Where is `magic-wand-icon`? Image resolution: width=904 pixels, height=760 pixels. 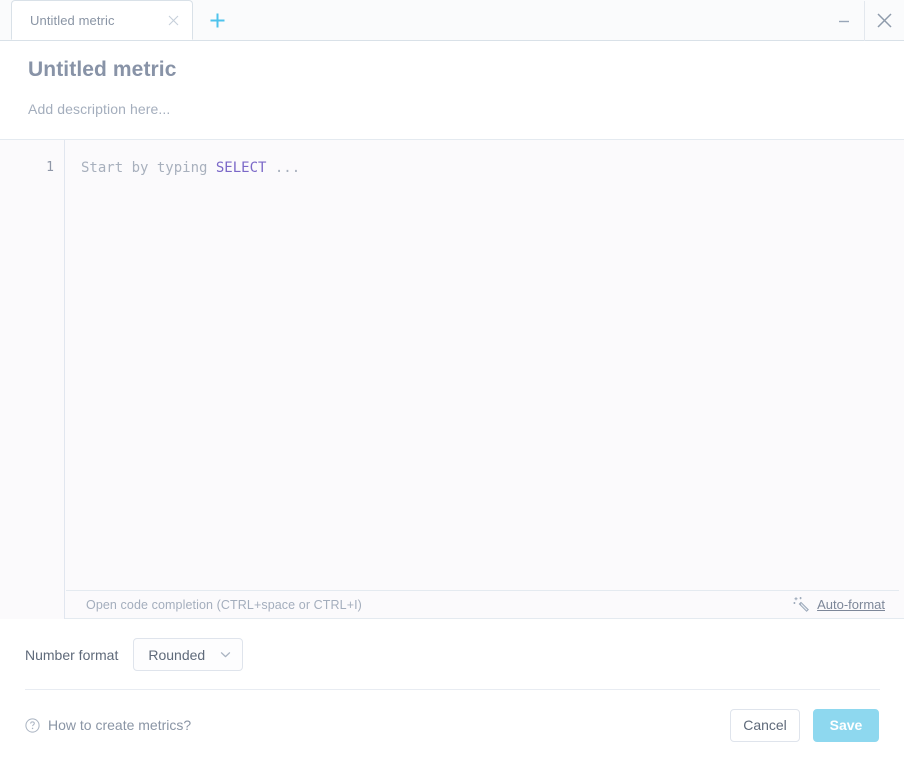 magic-wand-icon is located at coordinates (801, 604).